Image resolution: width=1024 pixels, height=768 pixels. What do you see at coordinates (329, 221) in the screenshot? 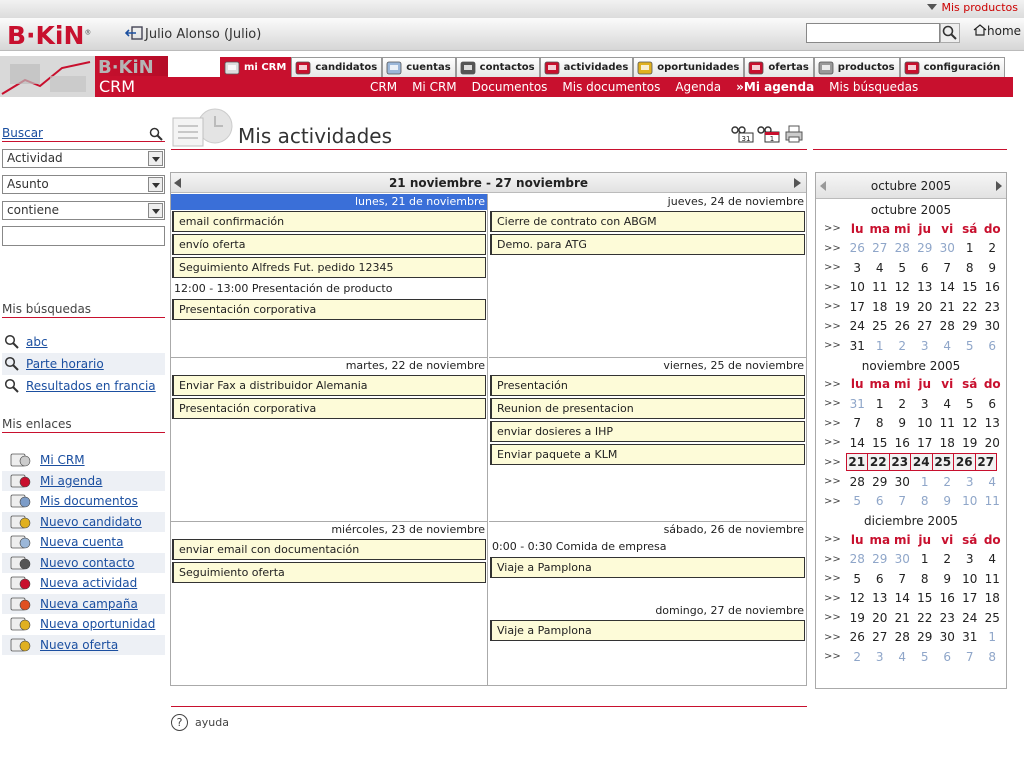
I see `activity-item: email confirmación` at bounding box center [329, 221].